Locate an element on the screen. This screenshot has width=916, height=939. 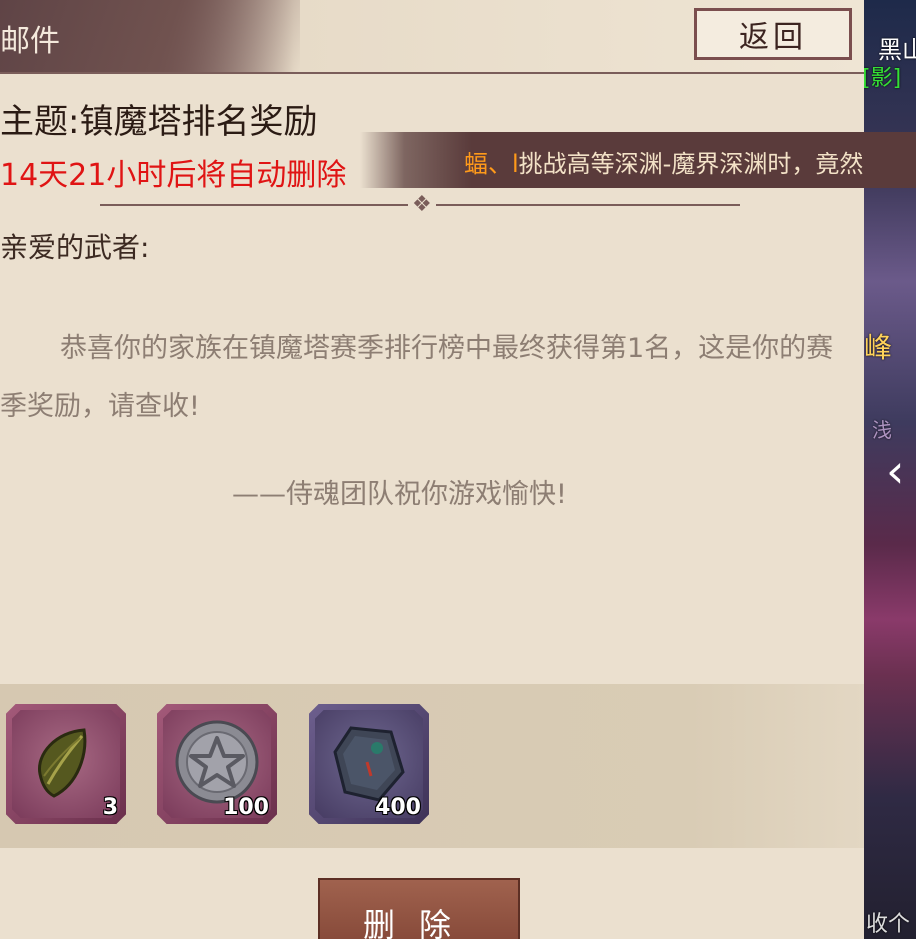
mail-subject: 主题:镇魔塔排名奖励 is located at coordinates (159, 122).